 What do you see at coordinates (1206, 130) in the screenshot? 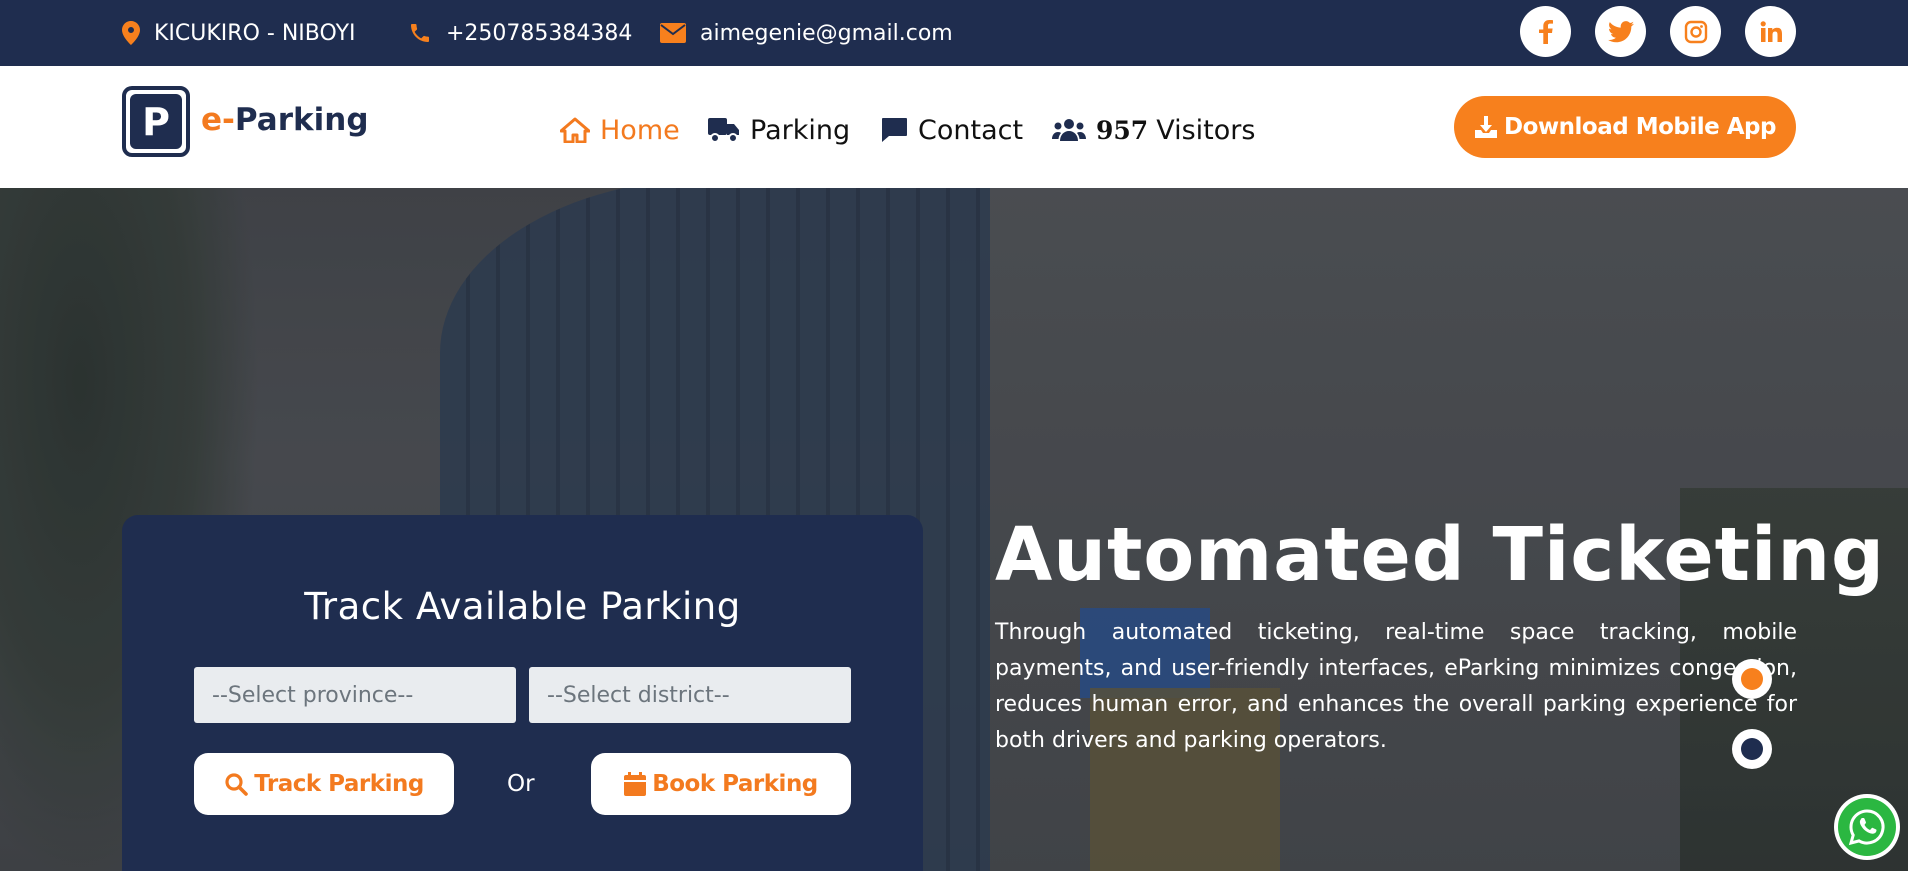
I see `visitors-label: Visitors` at bounding box center [1206, 130].